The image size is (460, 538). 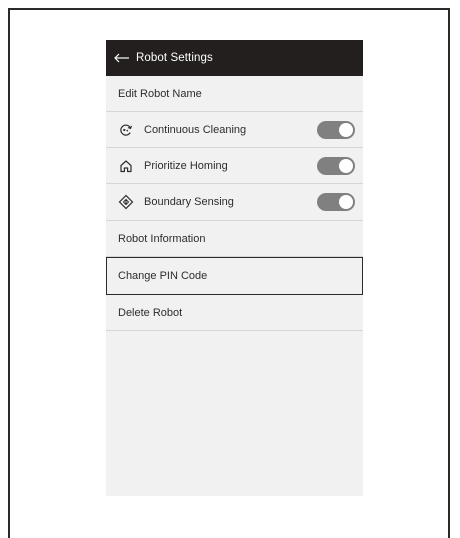 I want to click on edit-robot-name-label: Edit Robot Name, so click(x=160, y=93).